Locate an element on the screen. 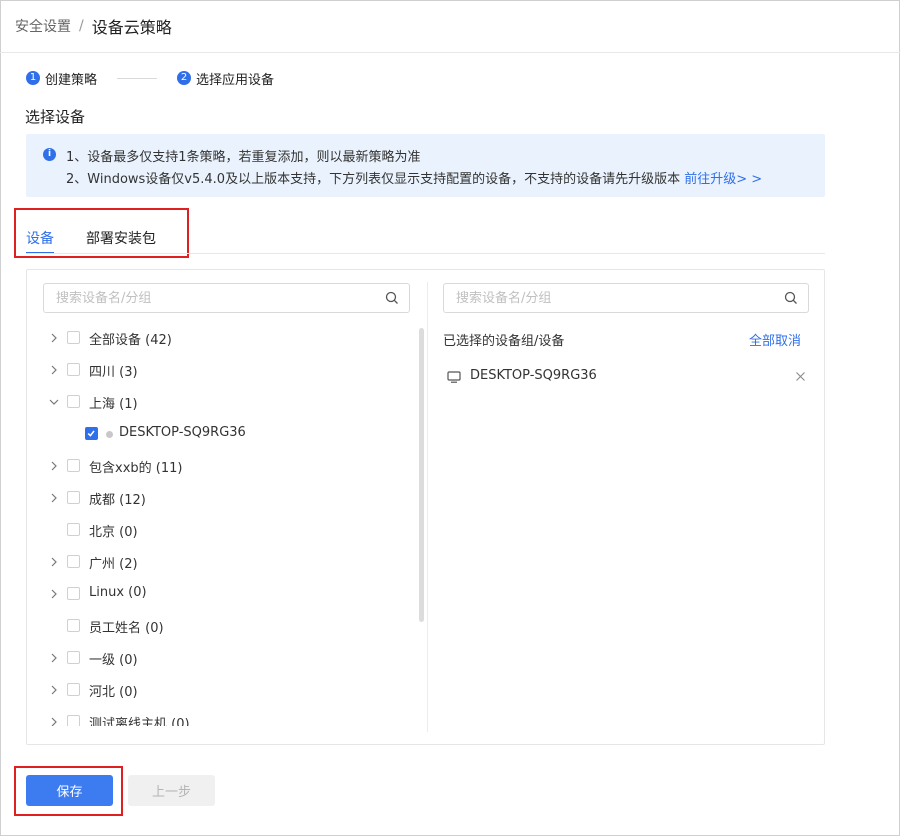 The width and height of the screenshot is (900, 836). tree-item-label: 北京 (0) is located at coordinates (113, 532).